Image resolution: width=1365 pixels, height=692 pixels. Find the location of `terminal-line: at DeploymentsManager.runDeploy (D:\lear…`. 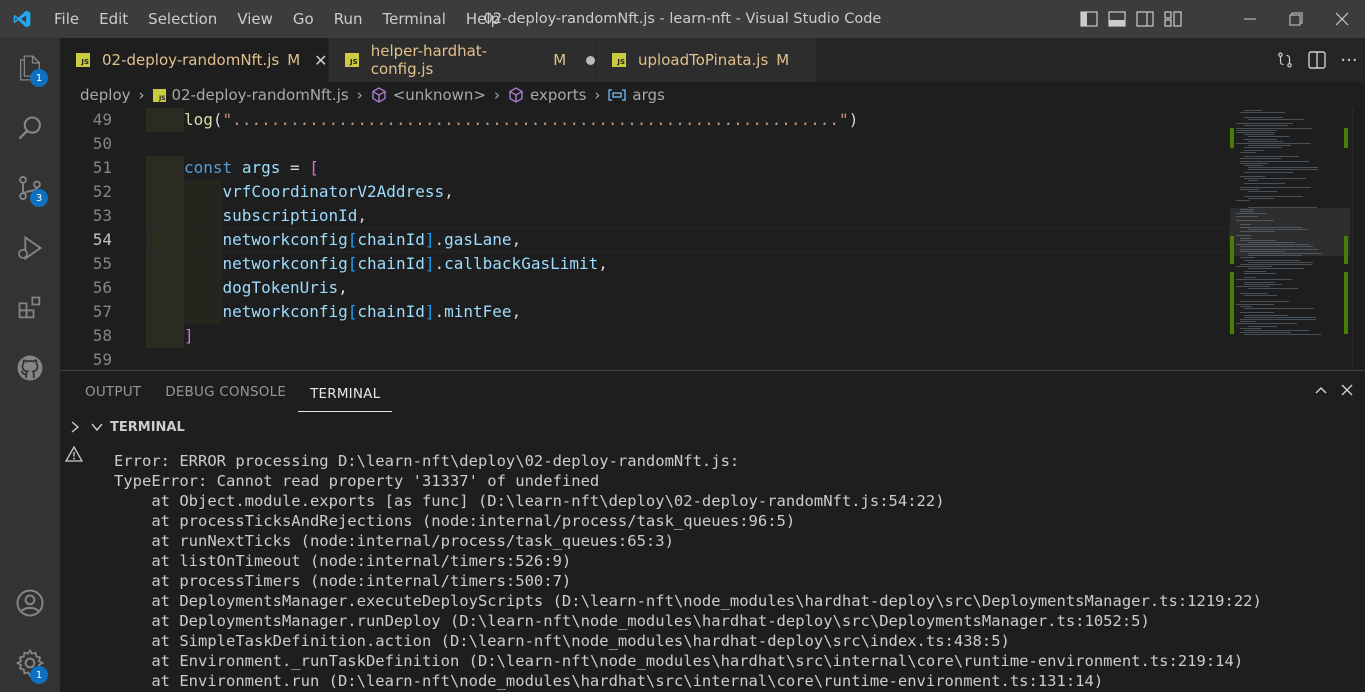

terminal-line: at DeploymentsManager.runDeploy (D:\lear… is located at coordinates (632, 621).